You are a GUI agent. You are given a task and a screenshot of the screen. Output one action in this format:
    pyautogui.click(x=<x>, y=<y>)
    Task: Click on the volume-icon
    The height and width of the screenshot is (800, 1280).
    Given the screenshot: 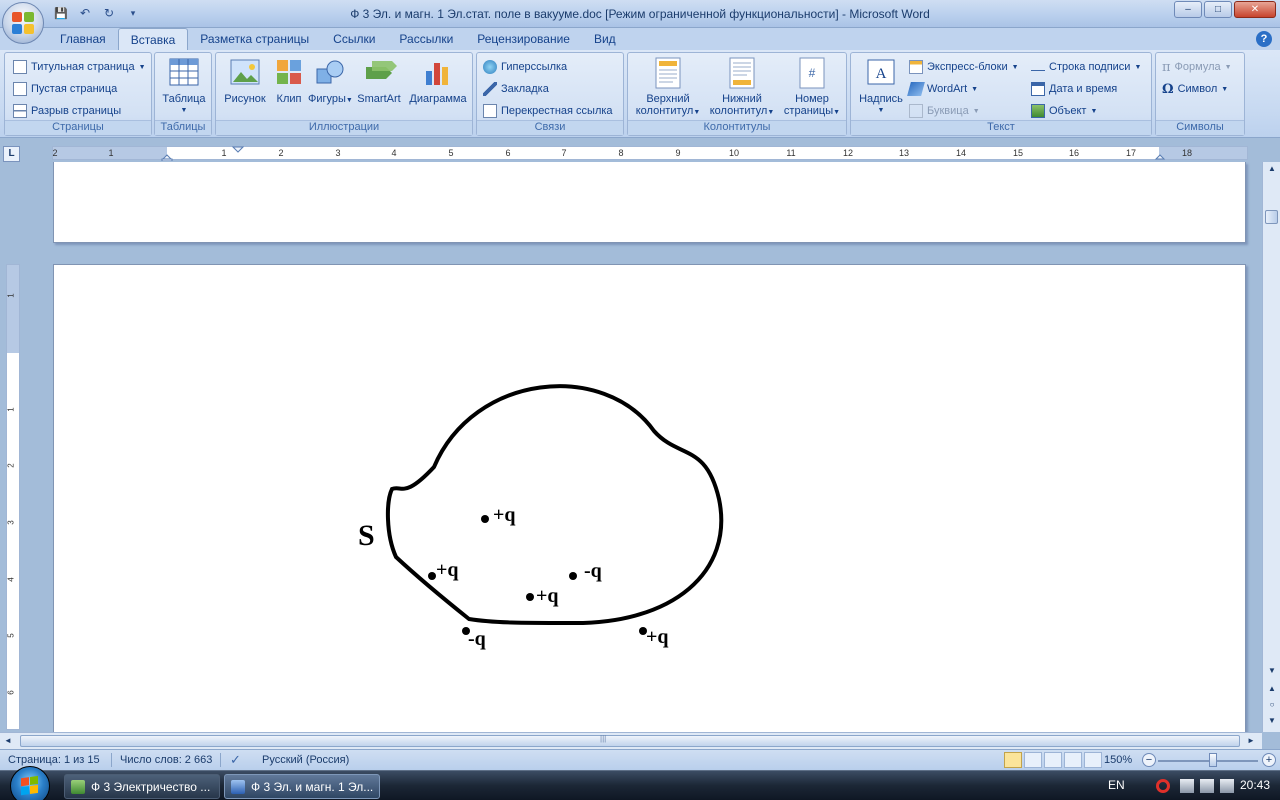 What is the action you would take?
    pyautogui.click(x=1227, y=786)
    